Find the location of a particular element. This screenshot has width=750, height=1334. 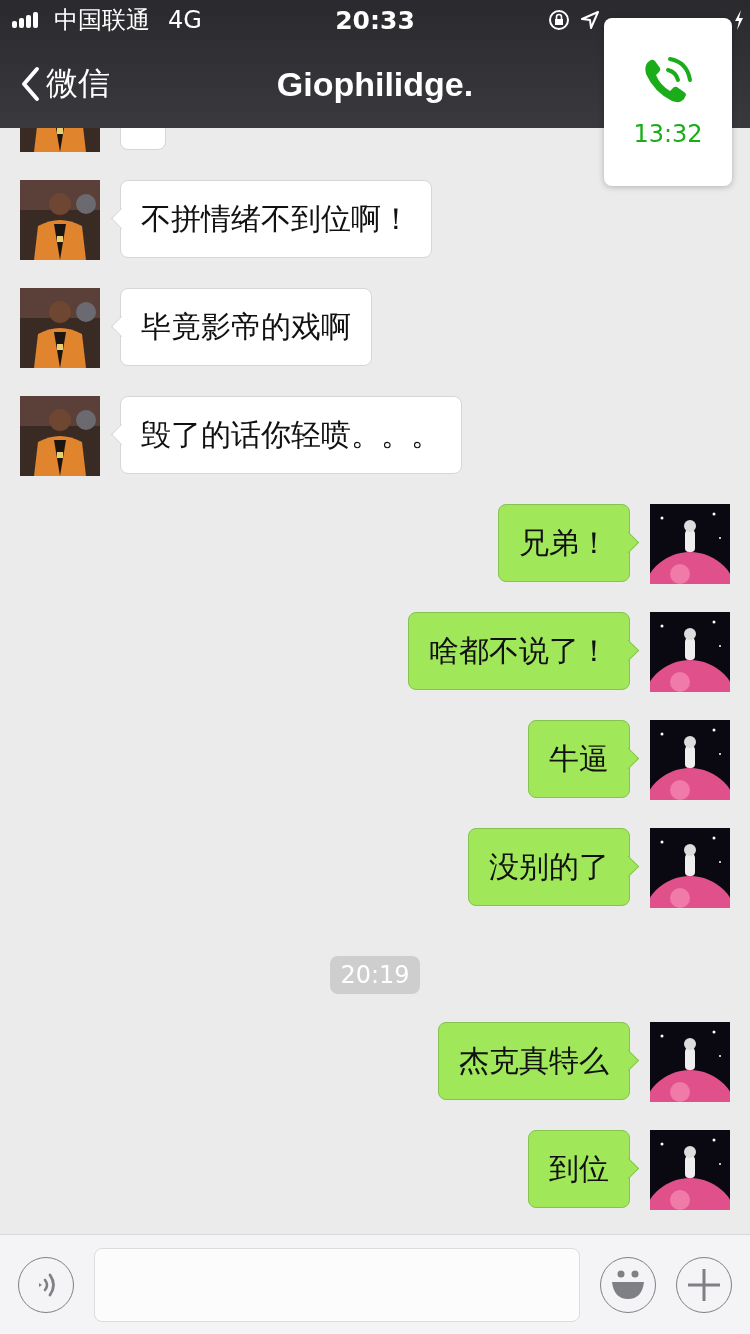

carrier-name: 中国联通 is located at coordinates (102, 20).